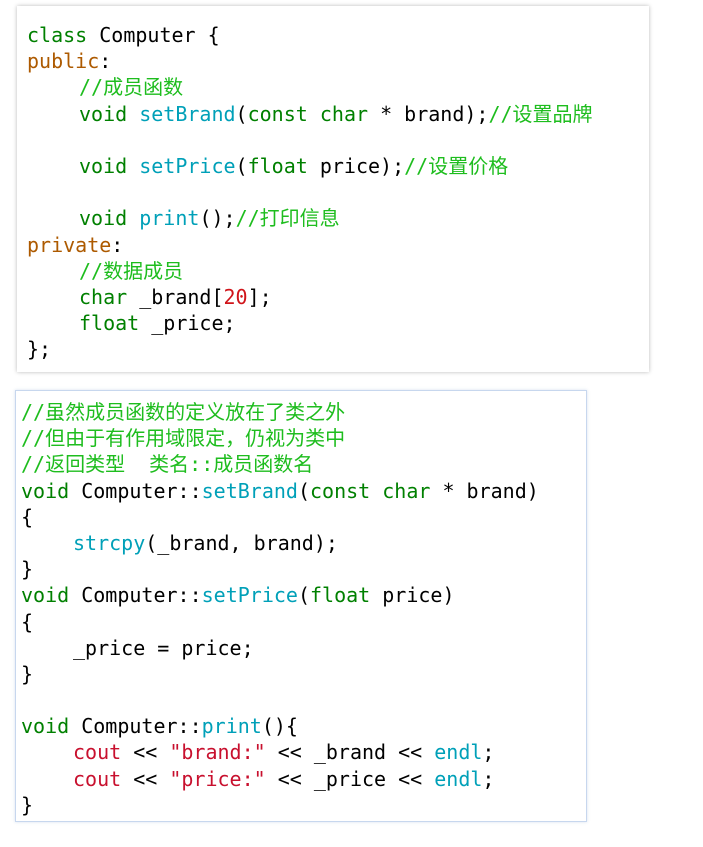  Describe the element at coordinates (131, 270) in the screenshot. I see `code-token: //数据成员` at that location.